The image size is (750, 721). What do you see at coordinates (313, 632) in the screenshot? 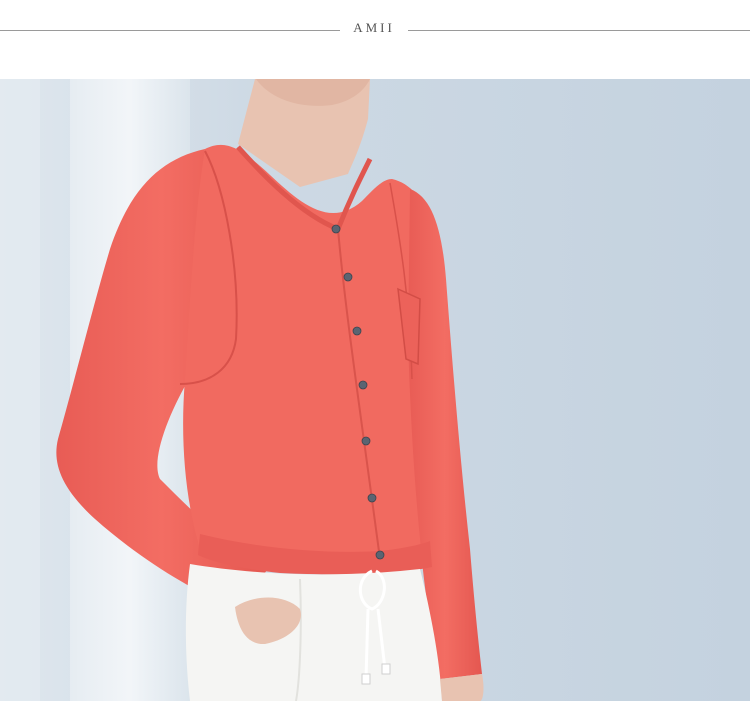
I see `white-pants` at bounding box center [313, 632].